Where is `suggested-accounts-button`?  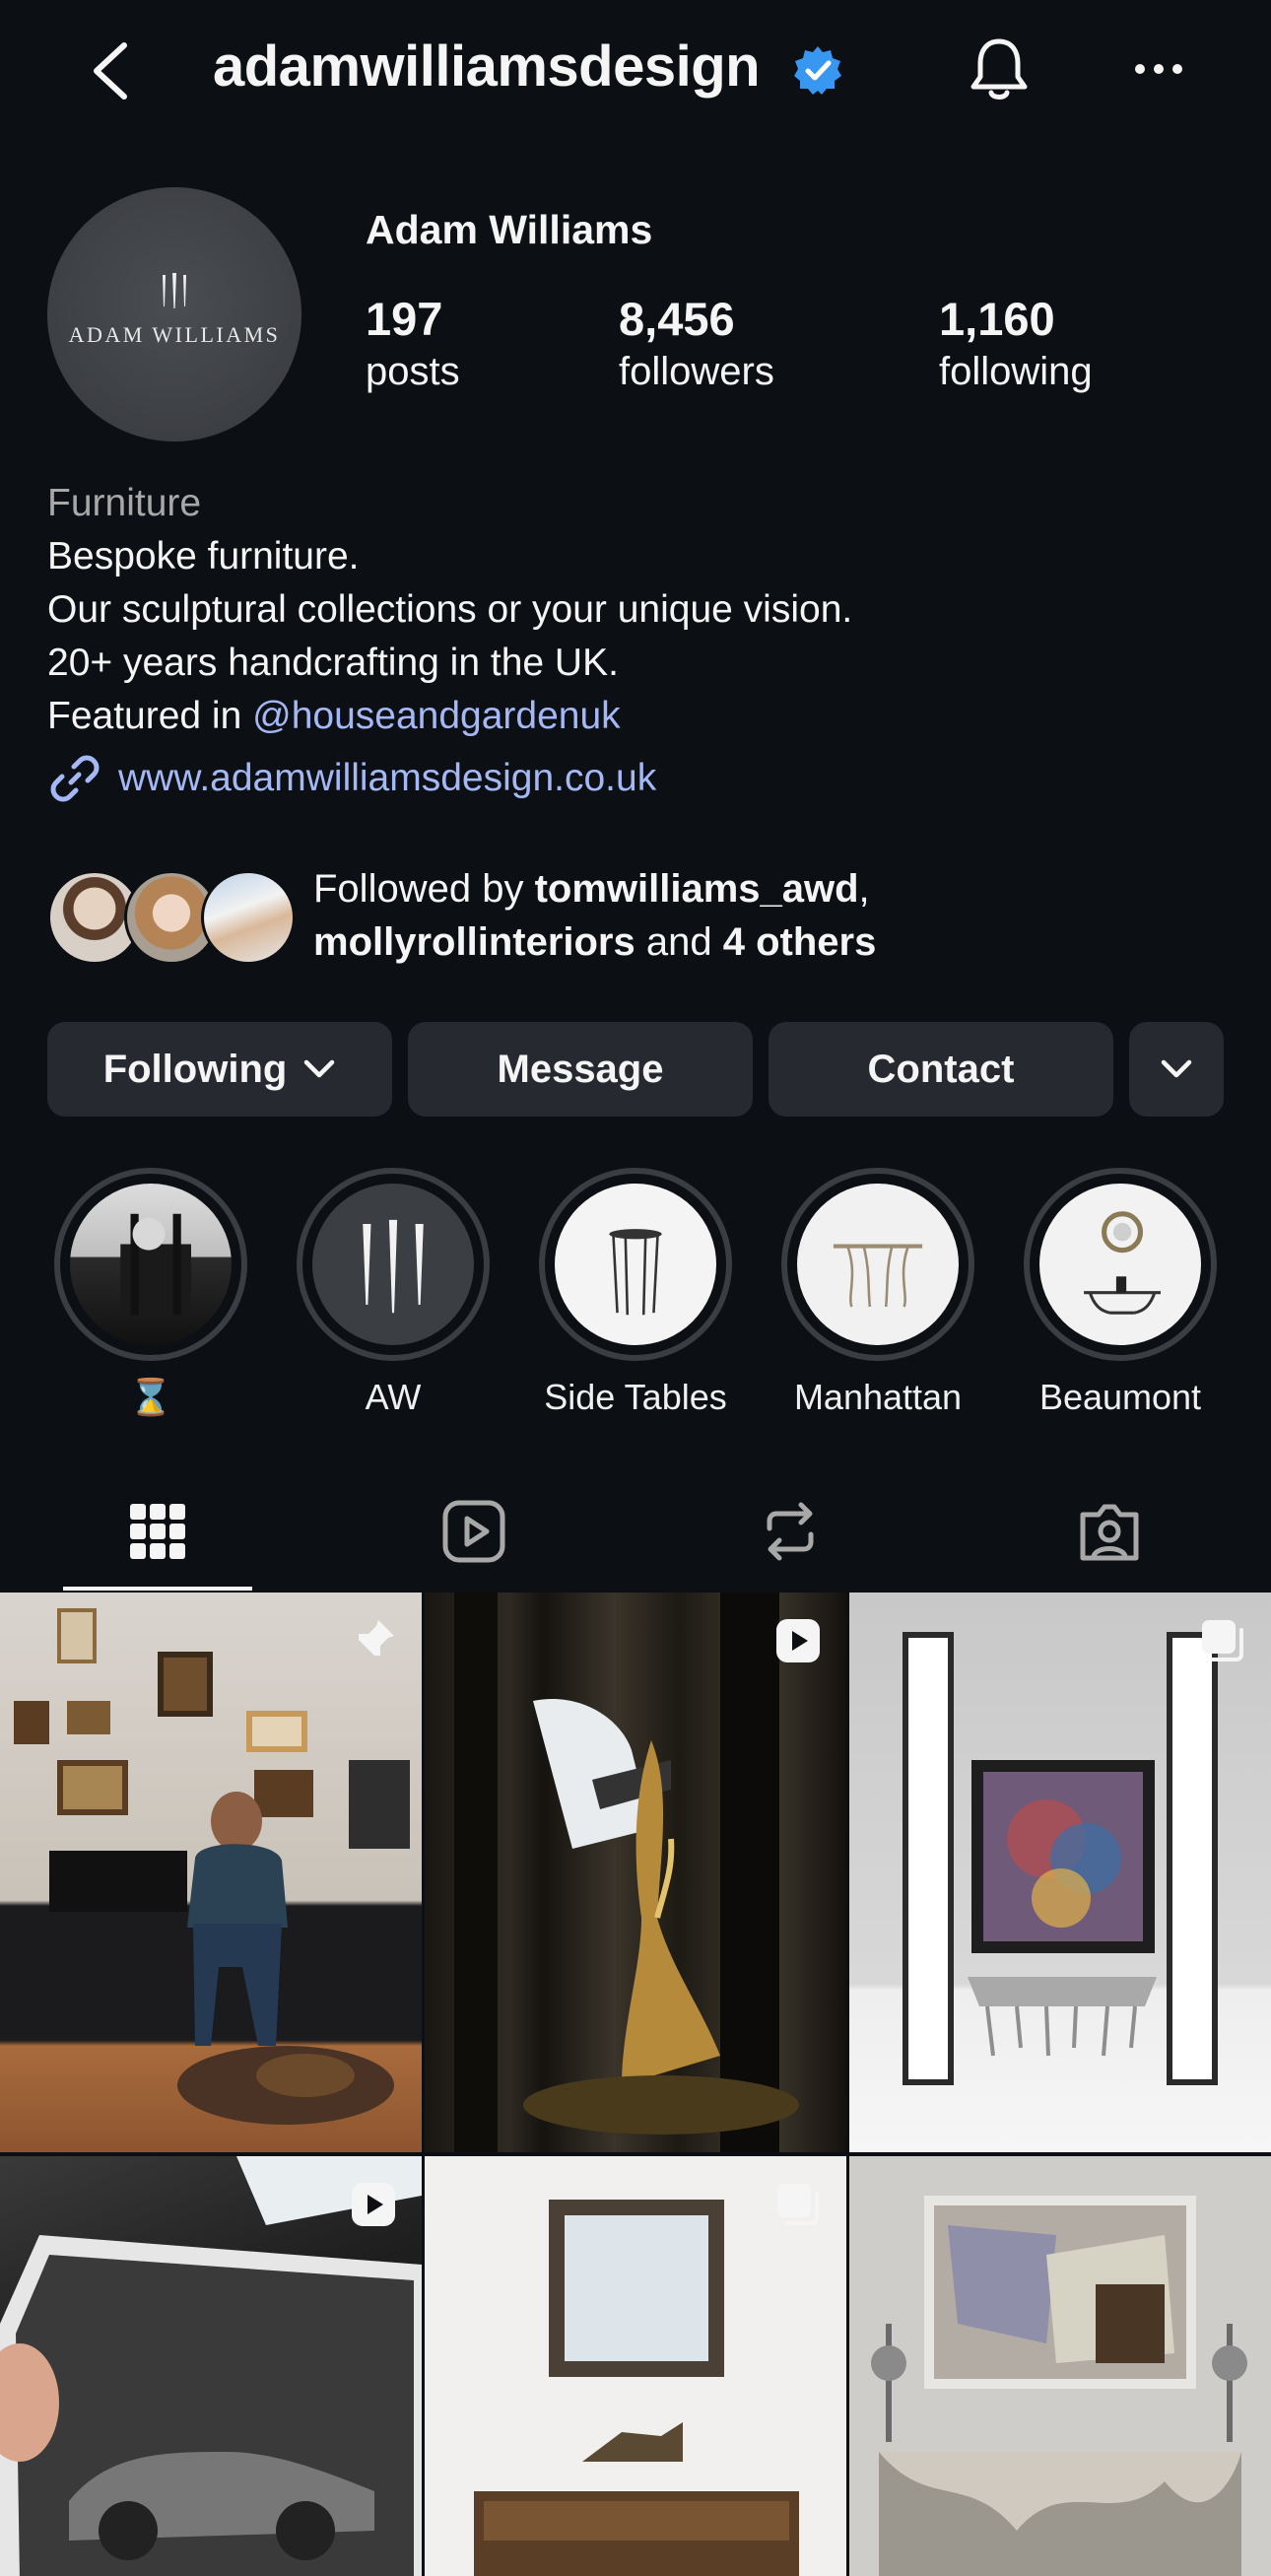
suggested-accounts-button is located at coordinates (1176, 1069).